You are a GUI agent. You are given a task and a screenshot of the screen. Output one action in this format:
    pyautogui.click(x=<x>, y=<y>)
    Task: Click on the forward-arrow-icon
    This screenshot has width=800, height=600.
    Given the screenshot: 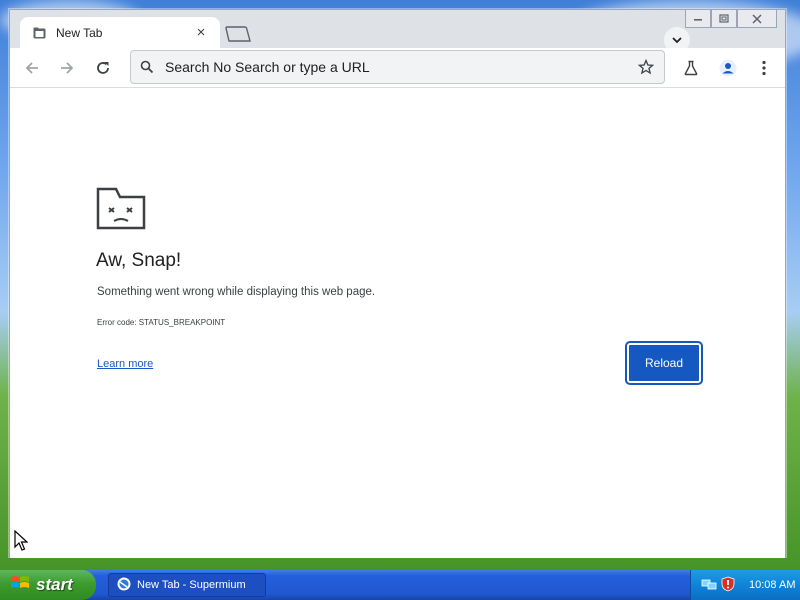 What is the action you would take?
    pyautogui.click(x=67, y=68)
    